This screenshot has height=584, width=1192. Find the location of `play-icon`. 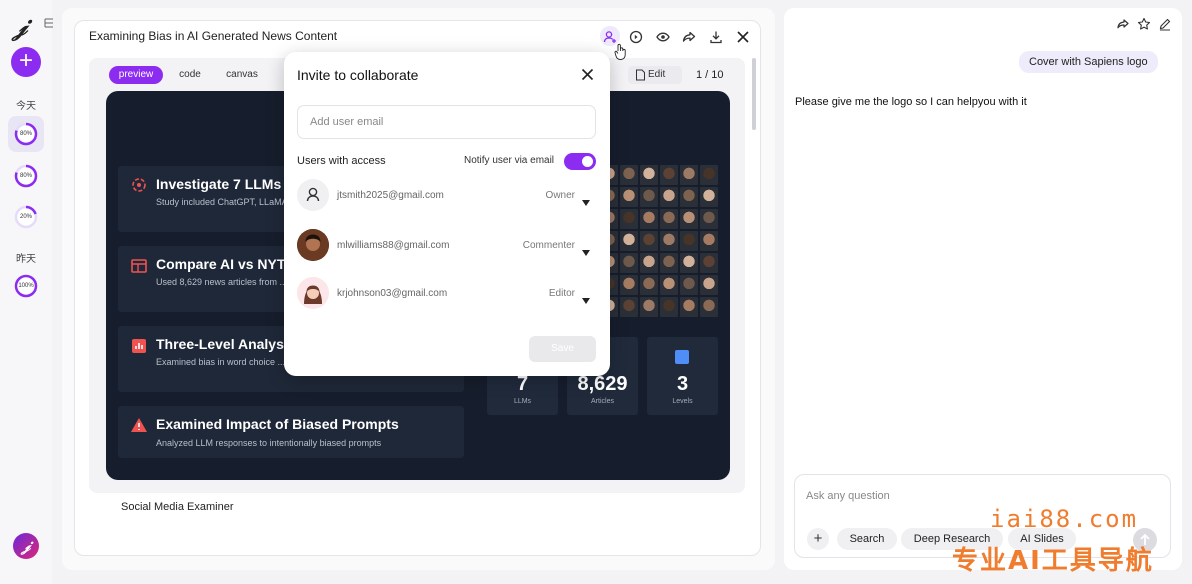

play-icon is located at coordinates (636, 37).